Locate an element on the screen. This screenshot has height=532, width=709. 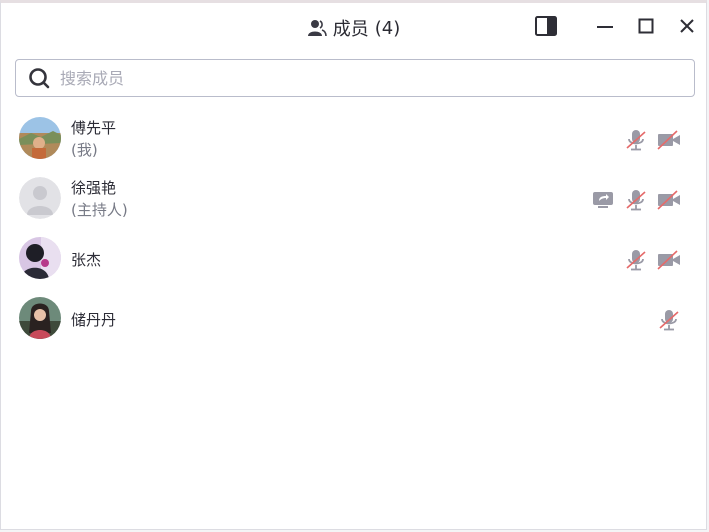
search-icon is located at coordinates (39, 78).